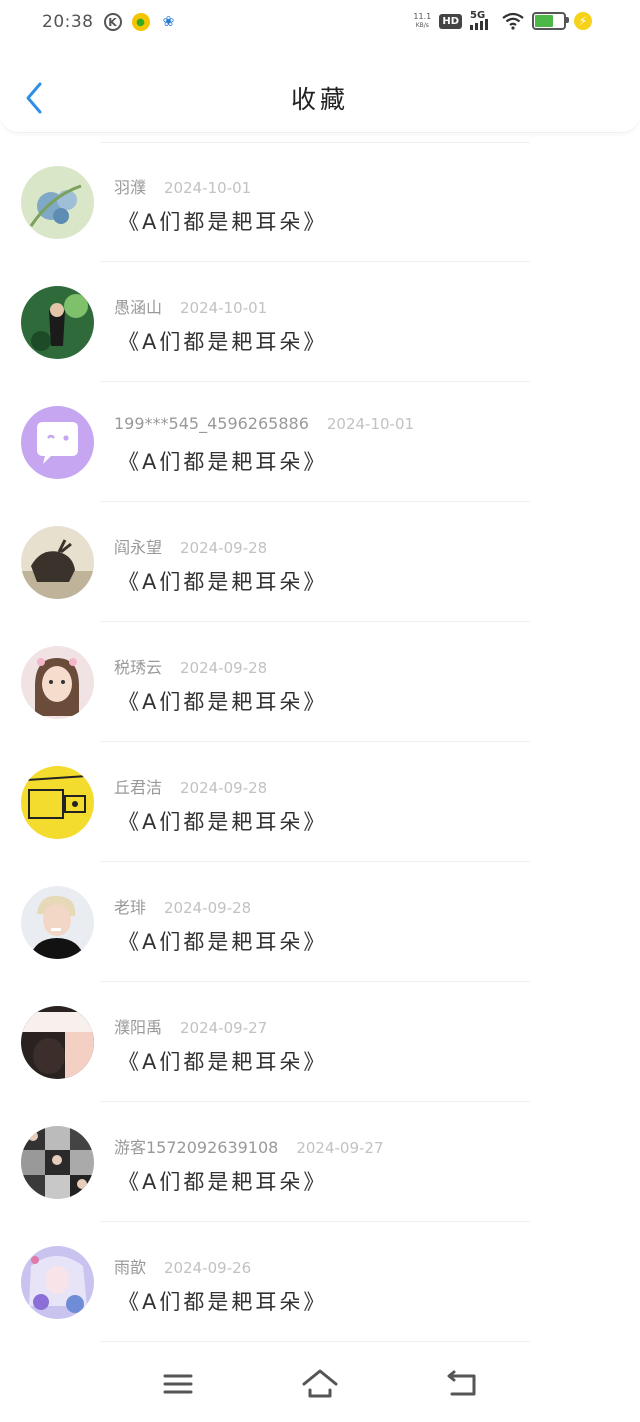 The width and height of the screenshot is (640, 1422). I want to click on back-icon, so click(461, 1383).